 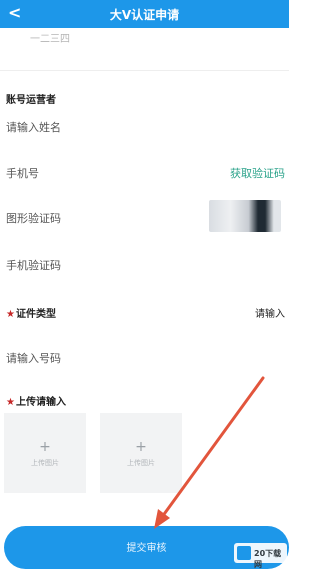 I want to click on upload-box-1: + 上传图片, so click(x=45, y=453).